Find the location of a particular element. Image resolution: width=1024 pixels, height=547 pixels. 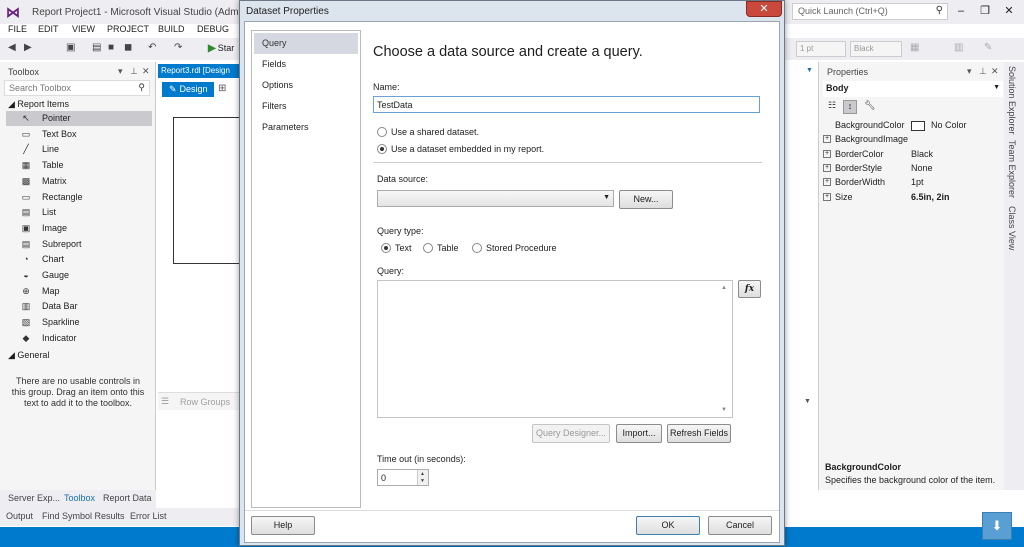

category-general: ◢ General is located at coordinates (28, 355).